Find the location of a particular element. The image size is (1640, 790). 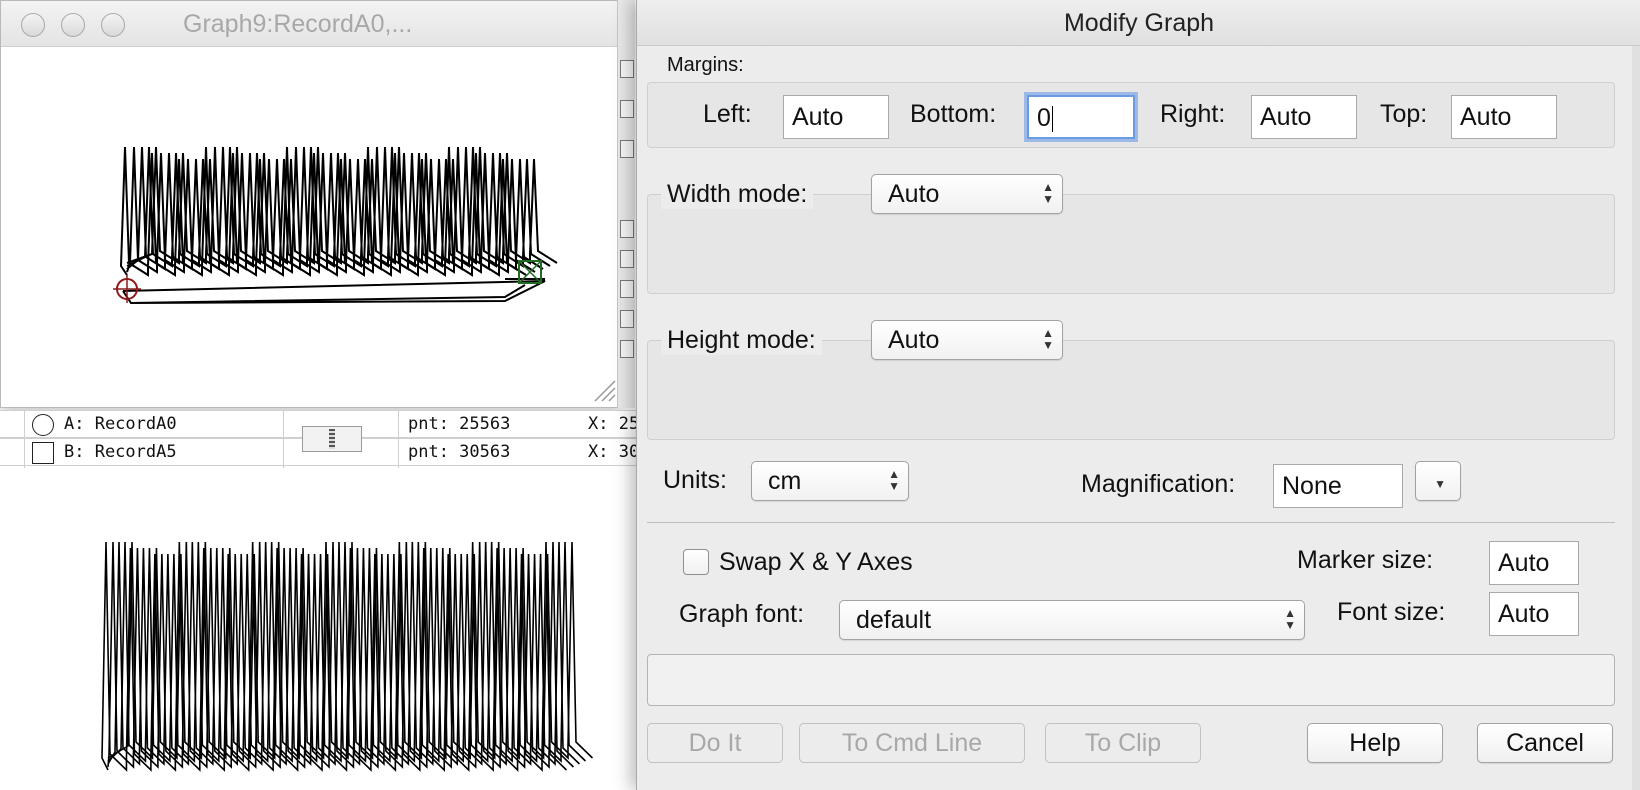

minimize-window-button is located at coordinates (73, 25).